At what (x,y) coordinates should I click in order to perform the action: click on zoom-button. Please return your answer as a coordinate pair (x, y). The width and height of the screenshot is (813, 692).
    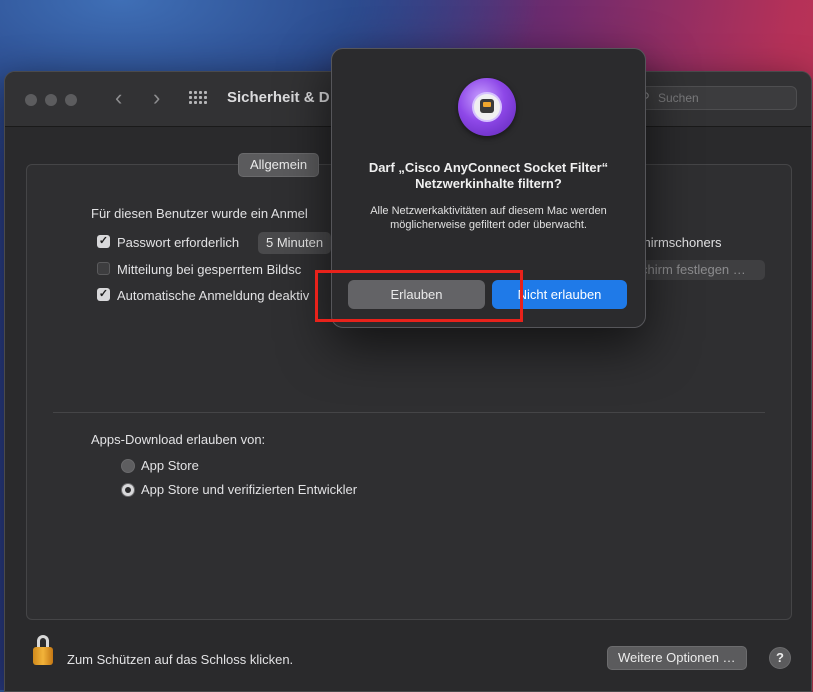
    Looking at the image, I should click on (71, 100).